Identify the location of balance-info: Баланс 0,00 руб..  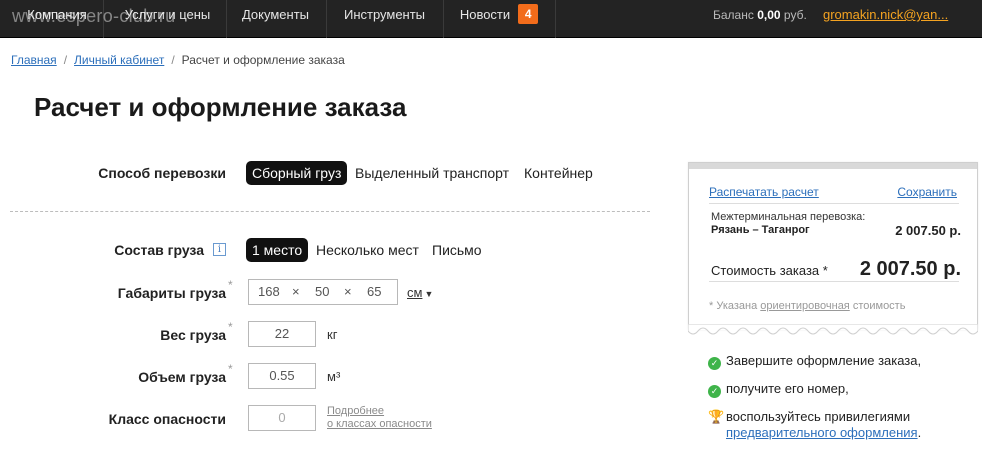
(760, 19).